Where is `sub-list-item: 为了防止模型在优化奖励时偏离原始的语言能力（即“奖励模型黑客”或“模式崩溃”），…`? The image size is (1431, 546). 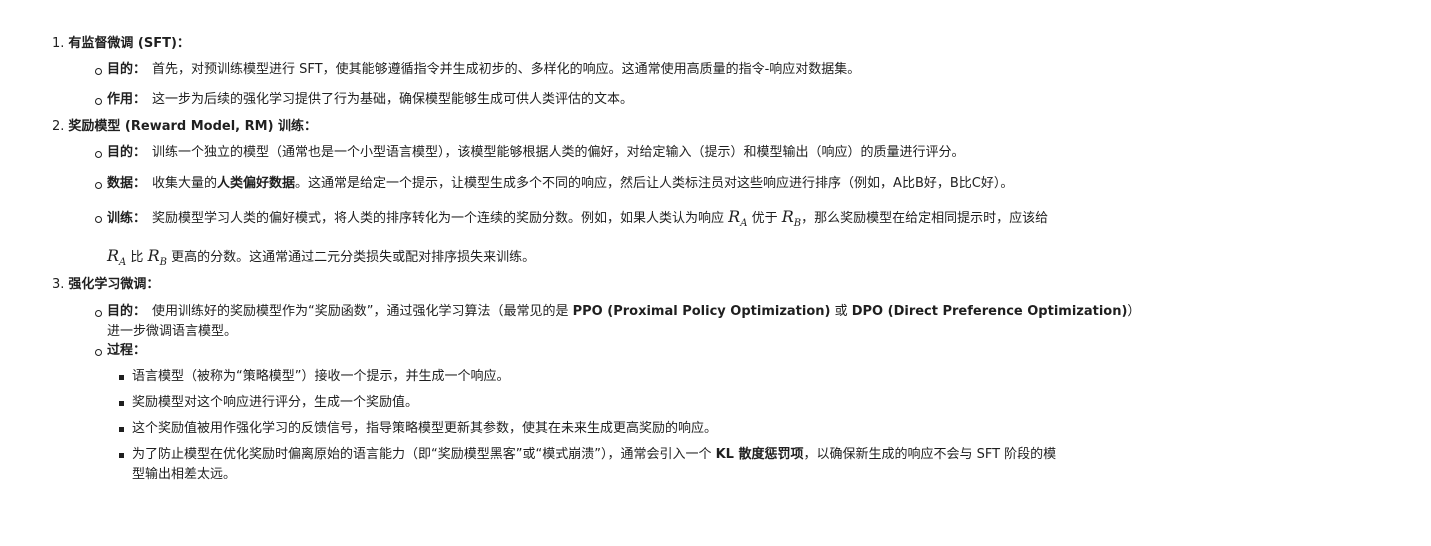
sub-list-item: 为了防止模型在优化奖励时偏离原始的语言能力（即“奖励模型黑客”或“模式崩溃”），… is located at coordinates (594, 455).